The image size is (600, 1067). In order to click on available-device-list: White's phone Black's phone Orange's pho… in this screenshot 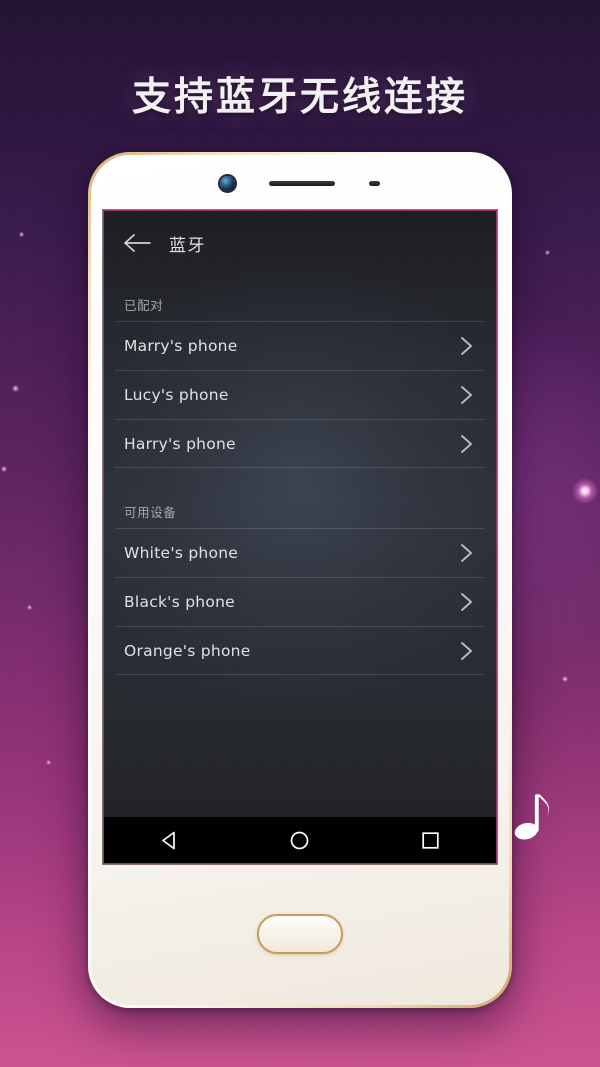, I will do `click(300, 601)`.